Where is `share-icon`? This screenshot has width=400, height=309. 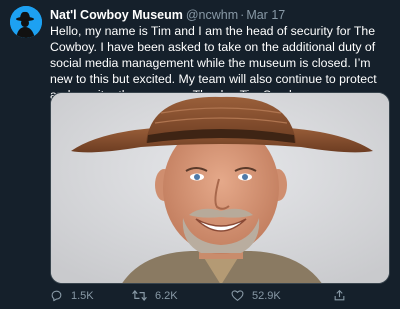
share-icon is located at coordinates (339, 295).